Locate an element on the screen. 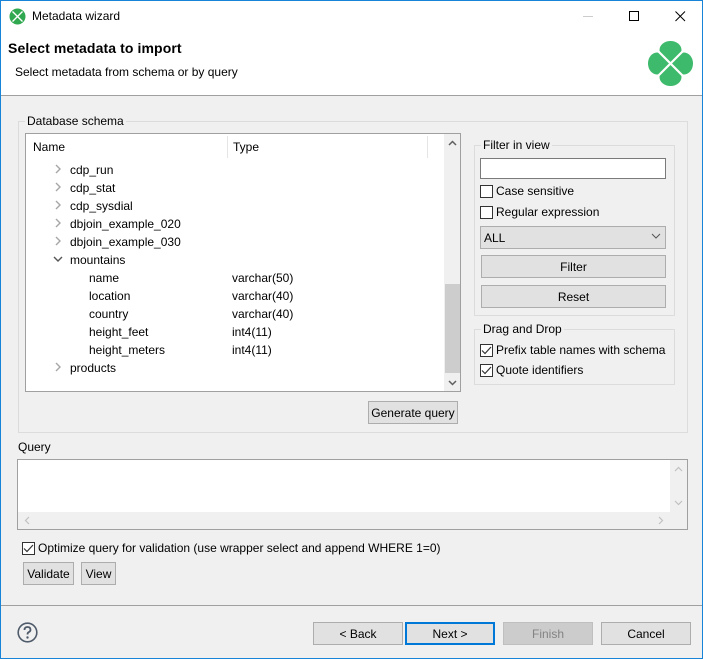 This screenshot has height=659, width=703. close-button is located at coordinates (680, 16).